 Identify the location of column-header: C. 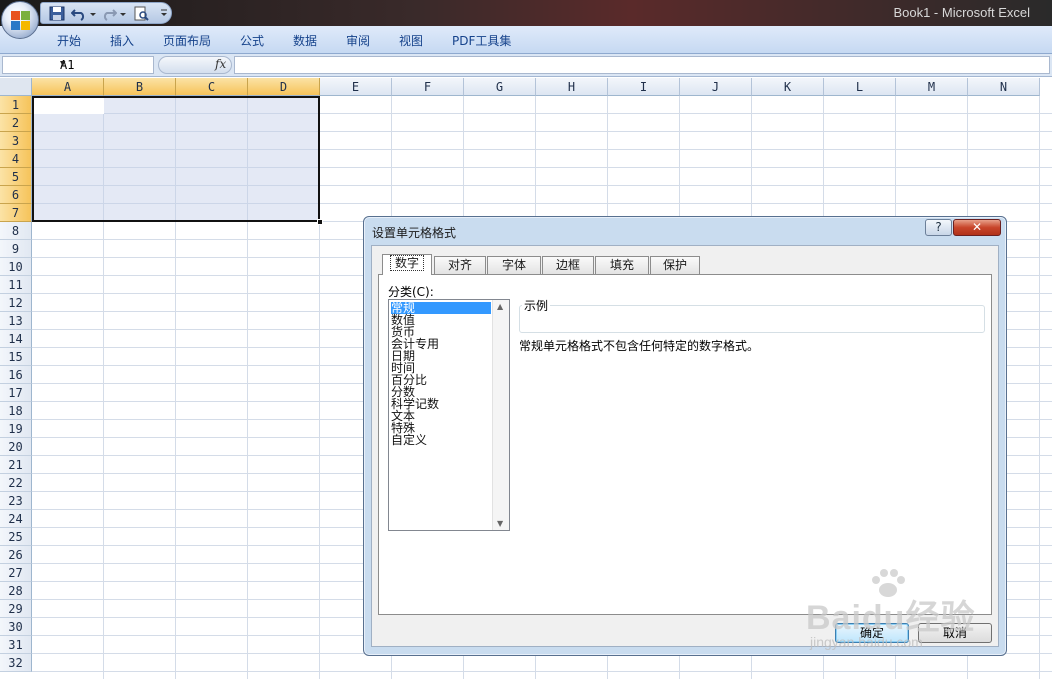
(212, 87).